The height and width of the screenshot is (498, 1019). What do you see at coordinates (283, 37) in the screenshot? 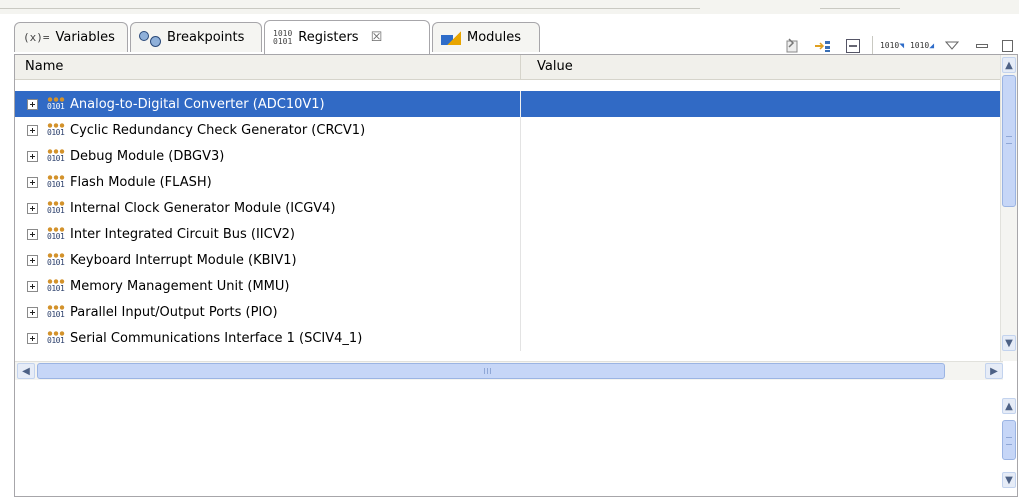
I see `registers-icon: 1010 0101` at bounding box center [283, 37].